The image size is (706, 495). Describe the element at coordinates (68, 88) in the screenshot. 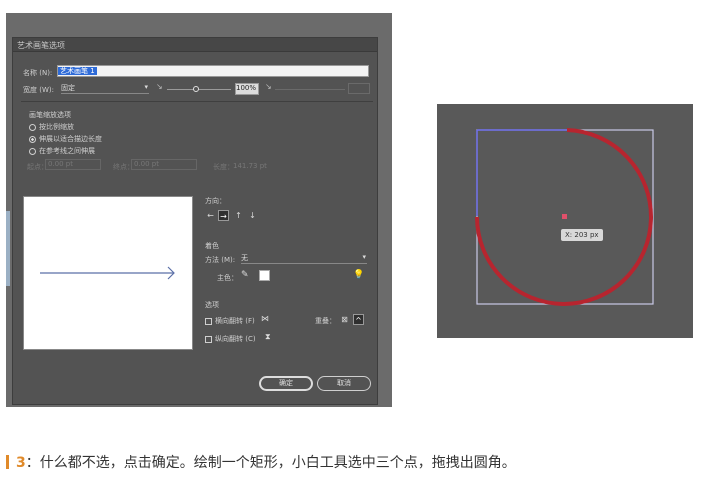

I see `width-mode-value: 固定` at that location.